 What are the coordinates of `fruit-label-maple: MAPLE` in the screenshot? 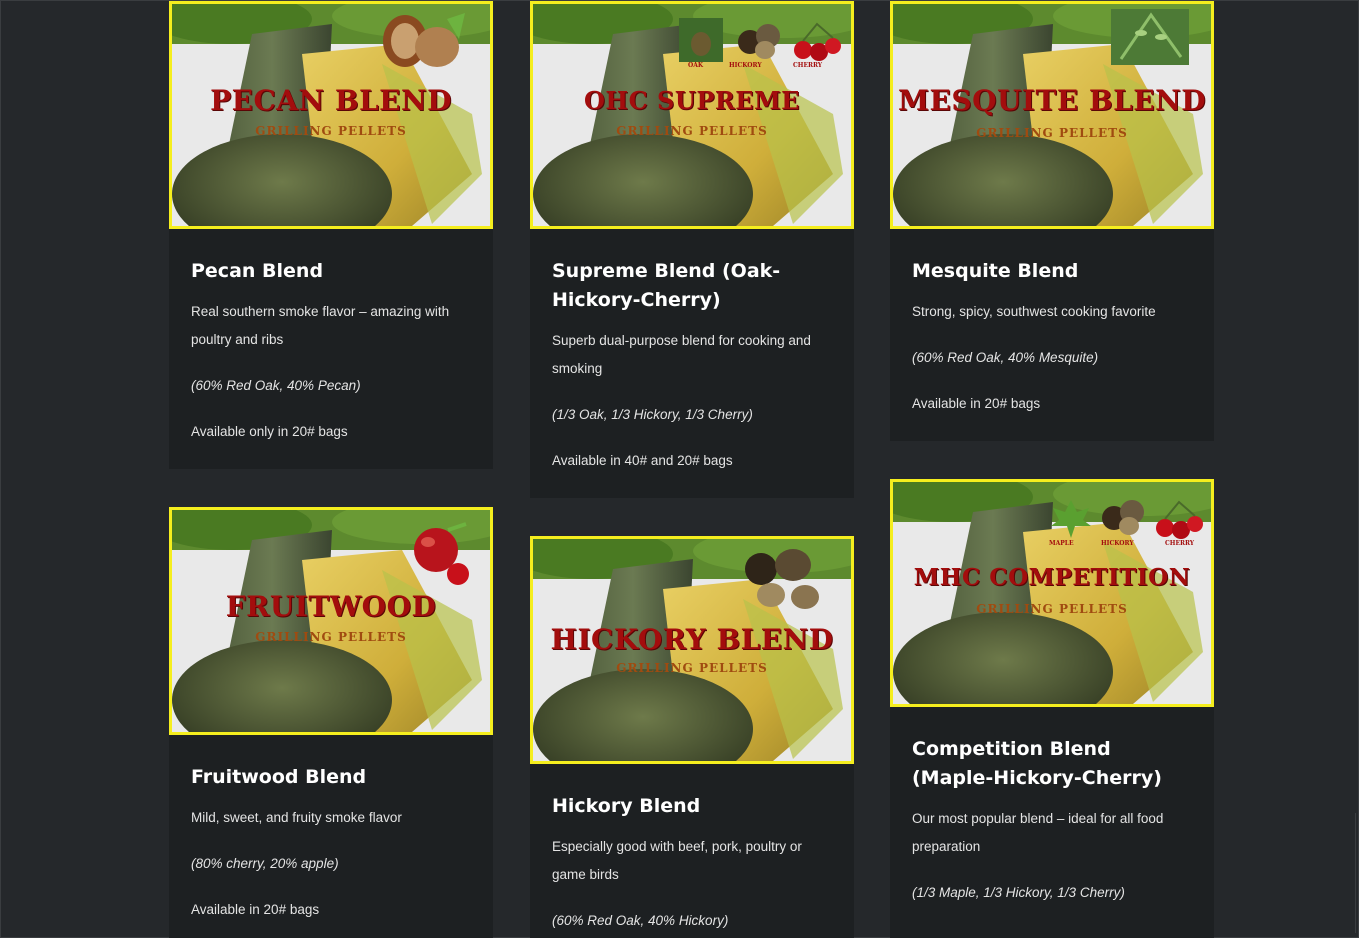 It's located at (1061, 543).